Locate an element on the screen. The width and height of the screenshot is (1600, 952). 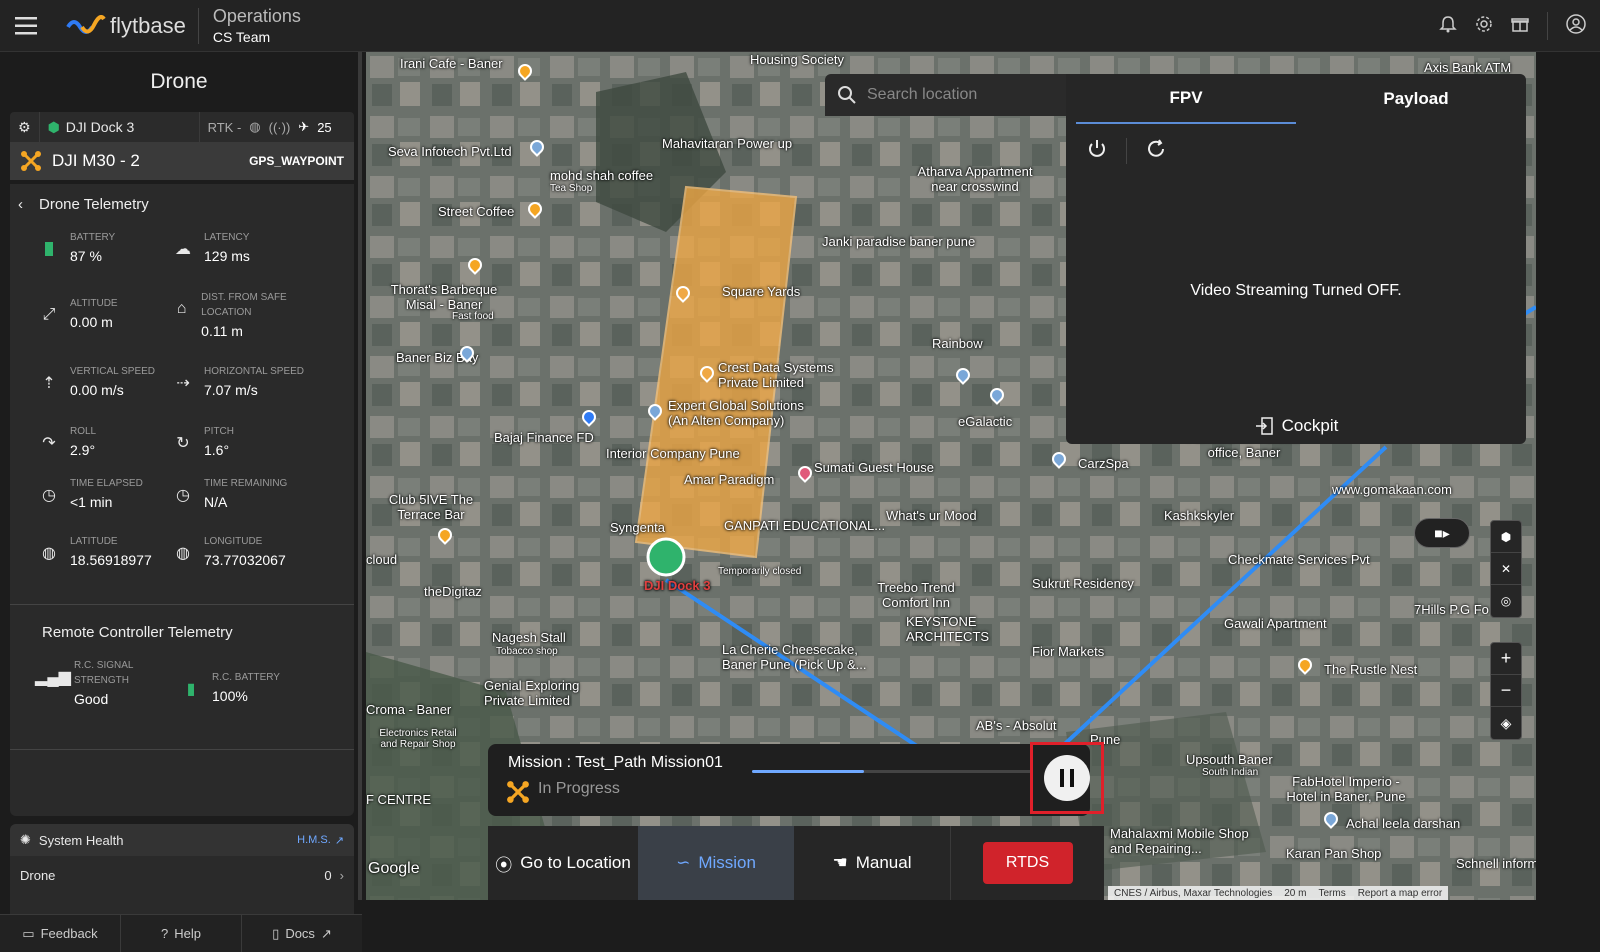
map-label: Thorat's Barbeque Misal - Baner is located at coordinates (444, 297).